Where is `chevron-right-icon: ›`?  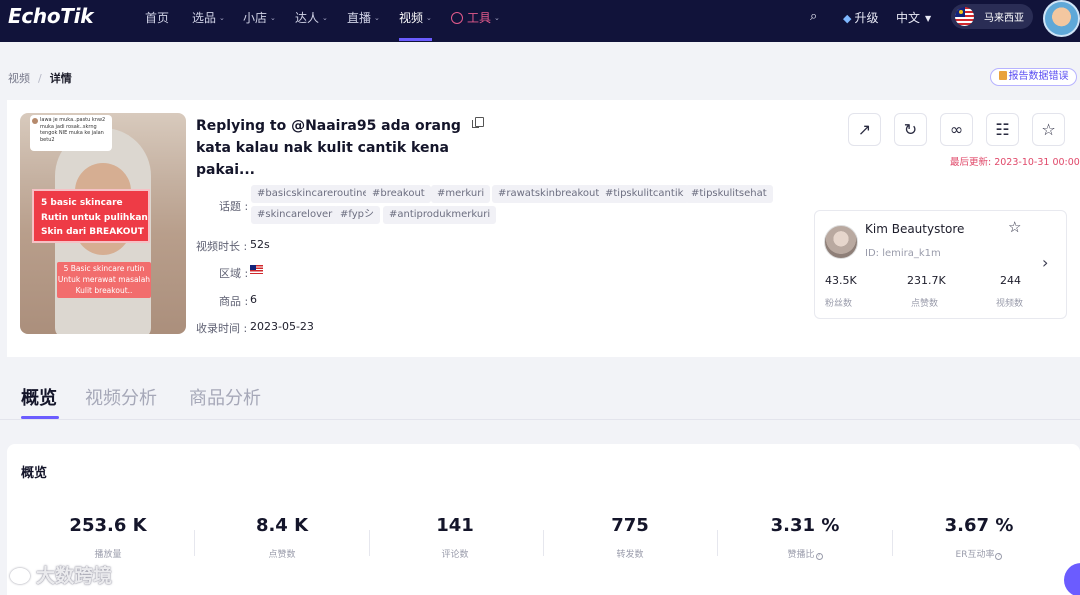
chevron-right-icon: › is located at coordinates (1045, 262).